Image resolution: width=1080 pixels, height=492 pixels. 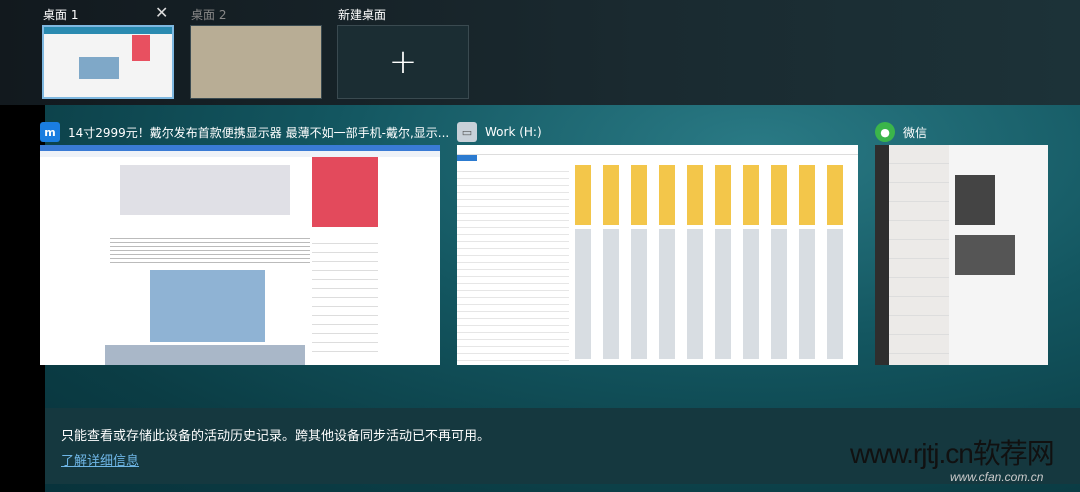 I want to click on thumbnail-image, so click(x=99, y=68).